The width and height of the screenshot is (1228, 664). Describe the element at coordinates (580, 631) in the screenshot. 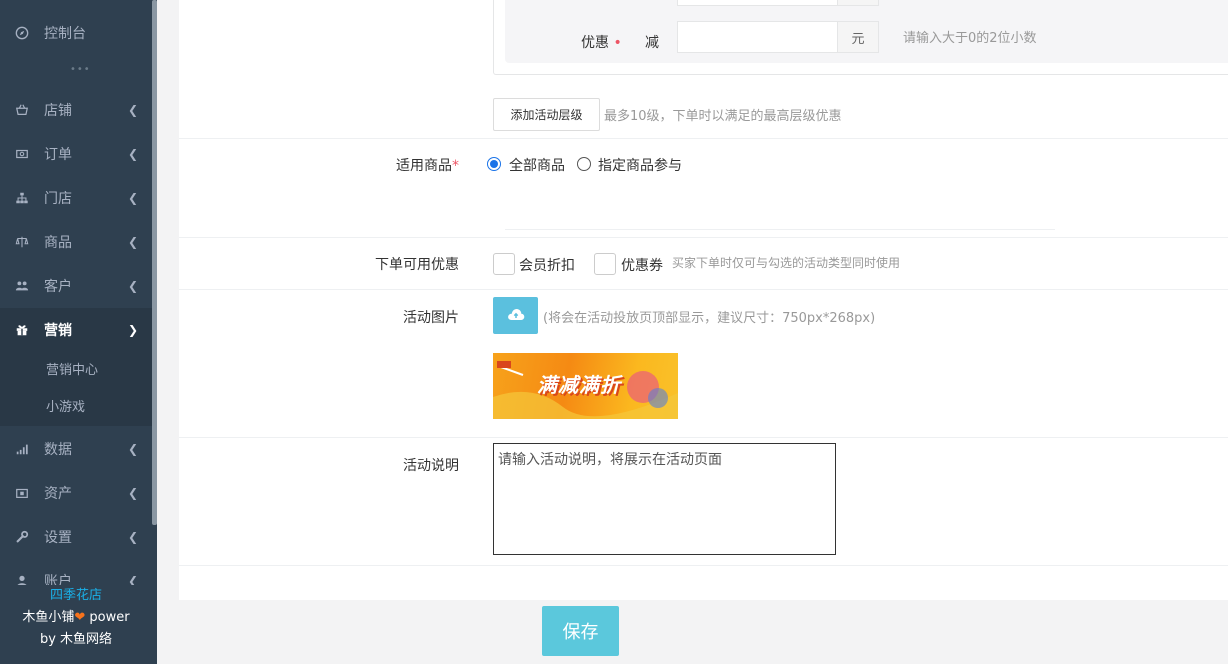

I see `save-button: 保存` at that location.